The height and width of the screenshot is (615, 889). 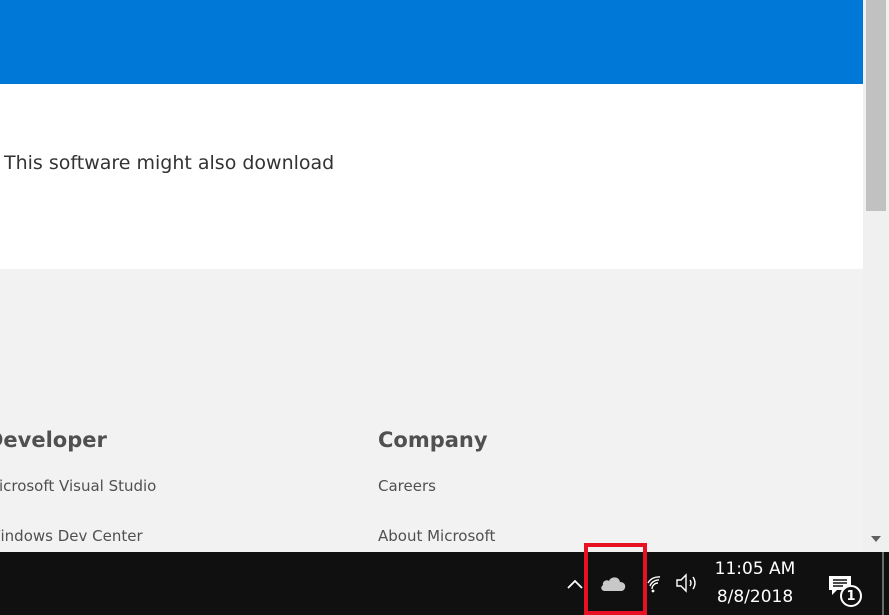 I want to click on network-tray-button, so click(x=655, y=584).